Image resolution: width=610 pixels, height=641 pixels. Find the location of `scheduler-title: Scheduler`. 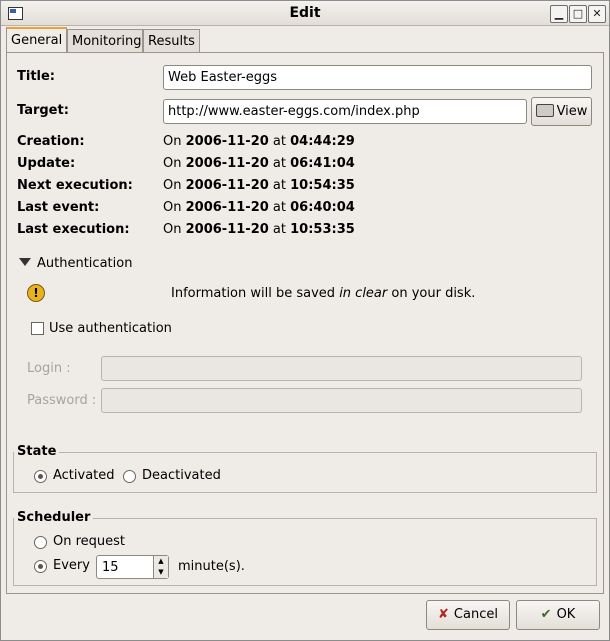

scheduler-title: Scheduler is located at coordinates (54, 517).